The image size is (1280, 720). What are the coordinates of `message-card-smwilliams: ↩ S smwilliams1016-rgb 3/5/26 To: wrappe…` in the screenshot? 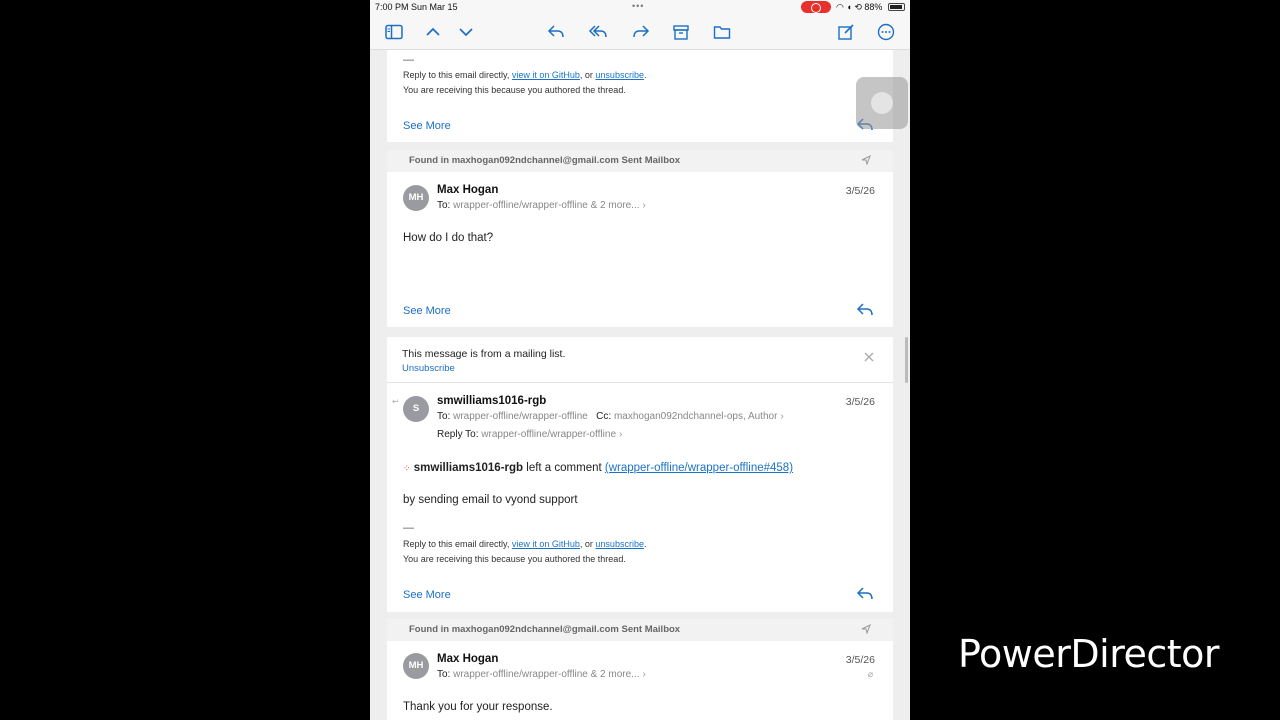 It's located at (640, 497).